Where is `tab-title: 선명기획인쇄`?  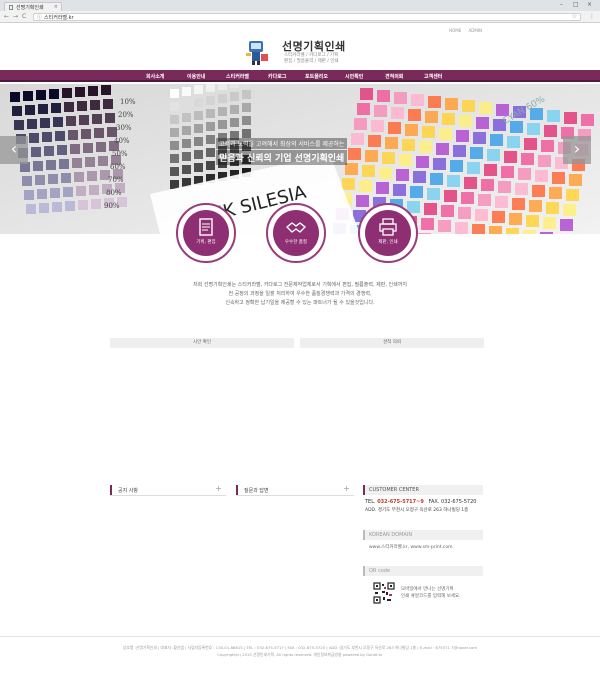
tab-title: 선명기획인쇄 is located at coordinates (30, 8).